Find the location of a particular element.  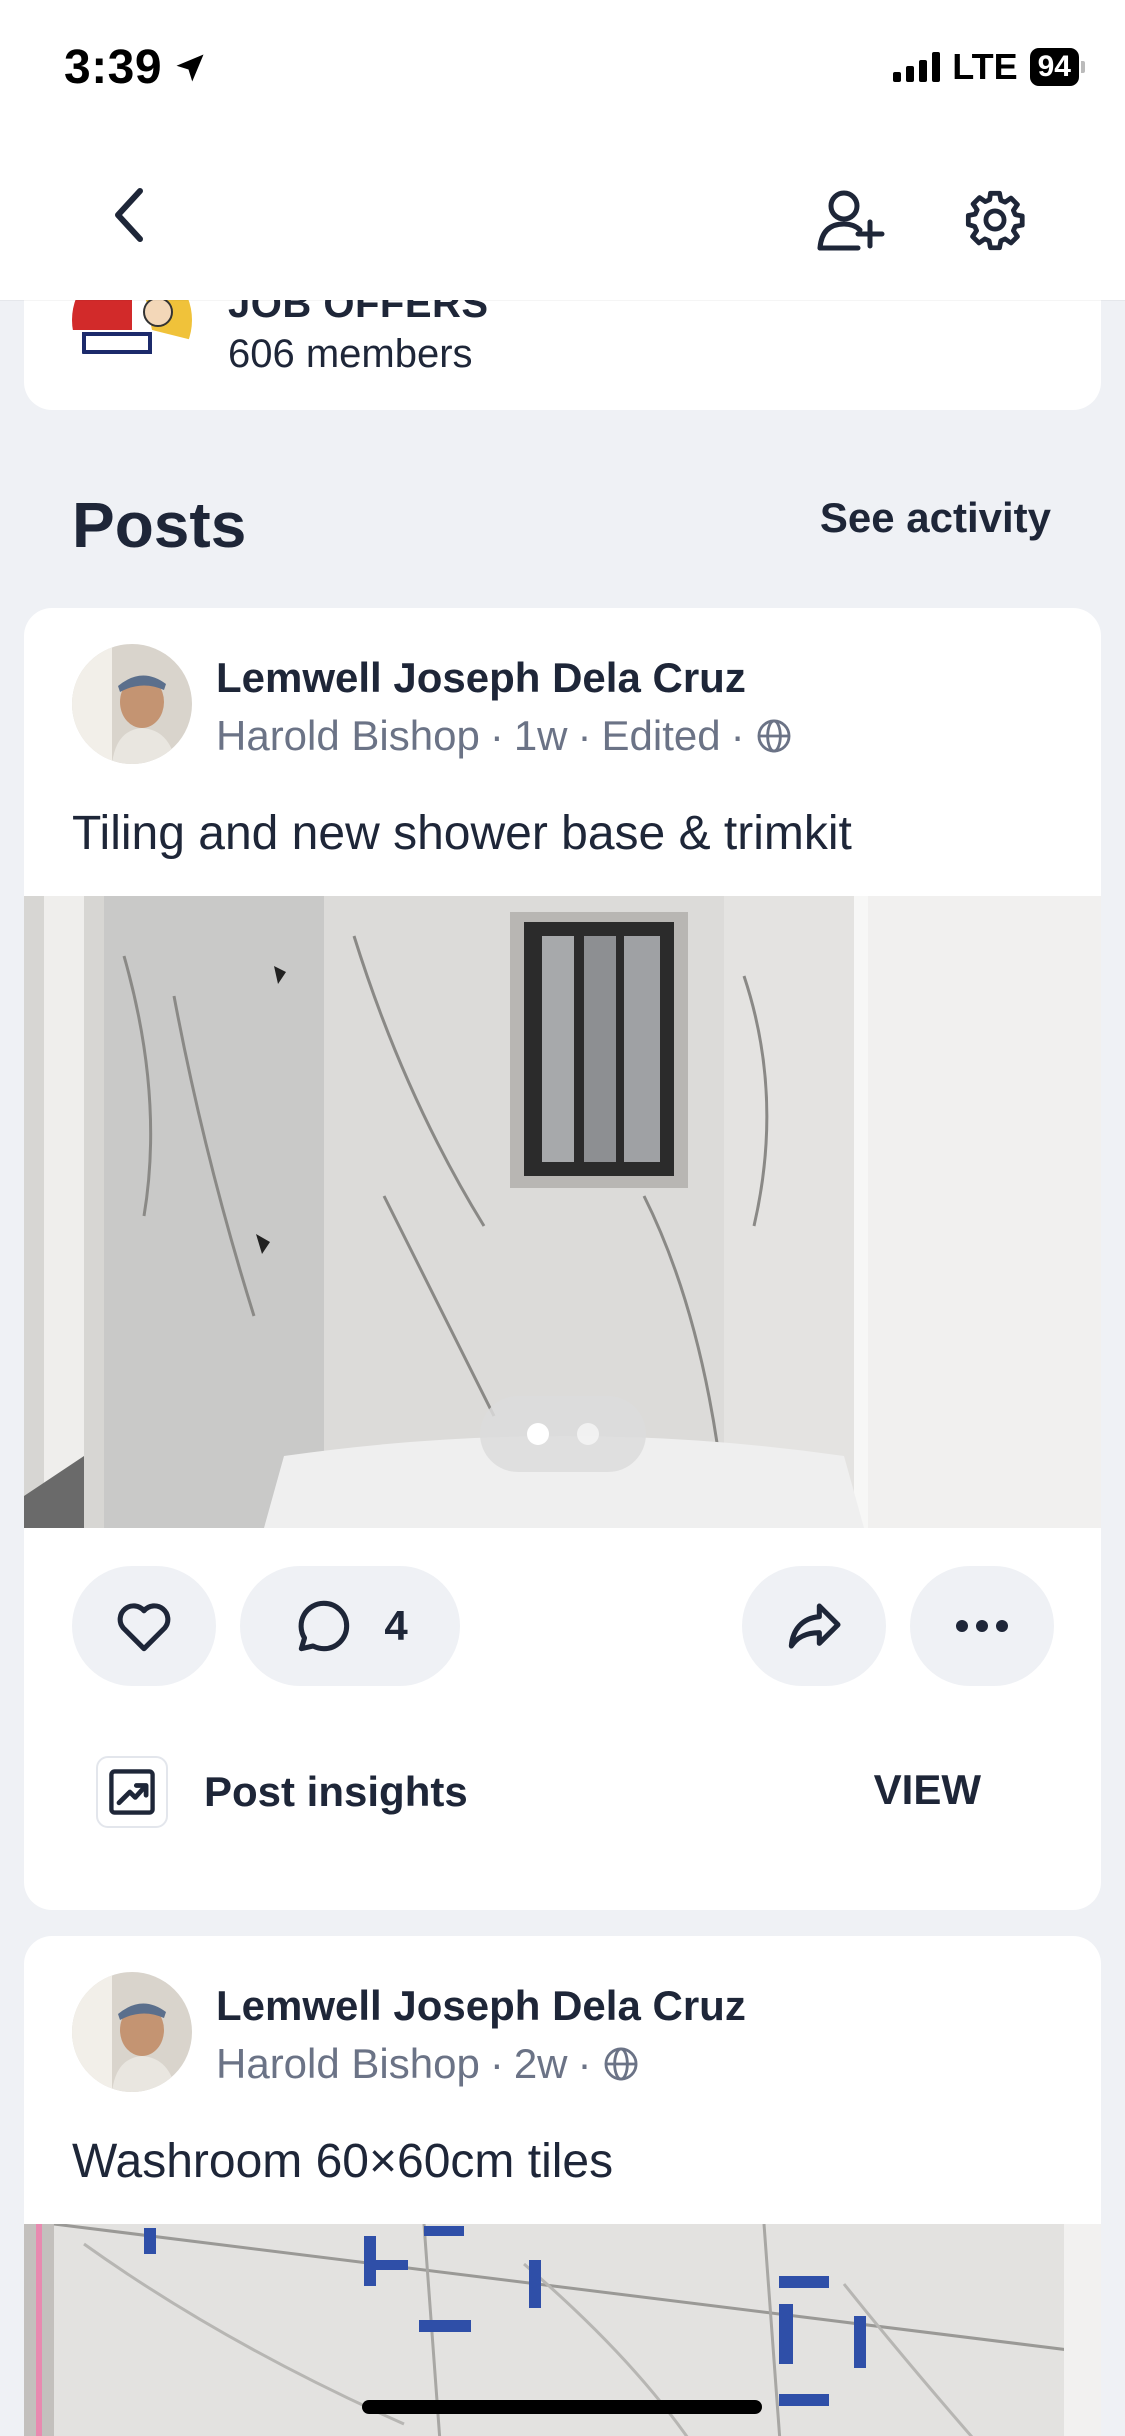

more-dots-icon is located at coordinates (982, 1626).